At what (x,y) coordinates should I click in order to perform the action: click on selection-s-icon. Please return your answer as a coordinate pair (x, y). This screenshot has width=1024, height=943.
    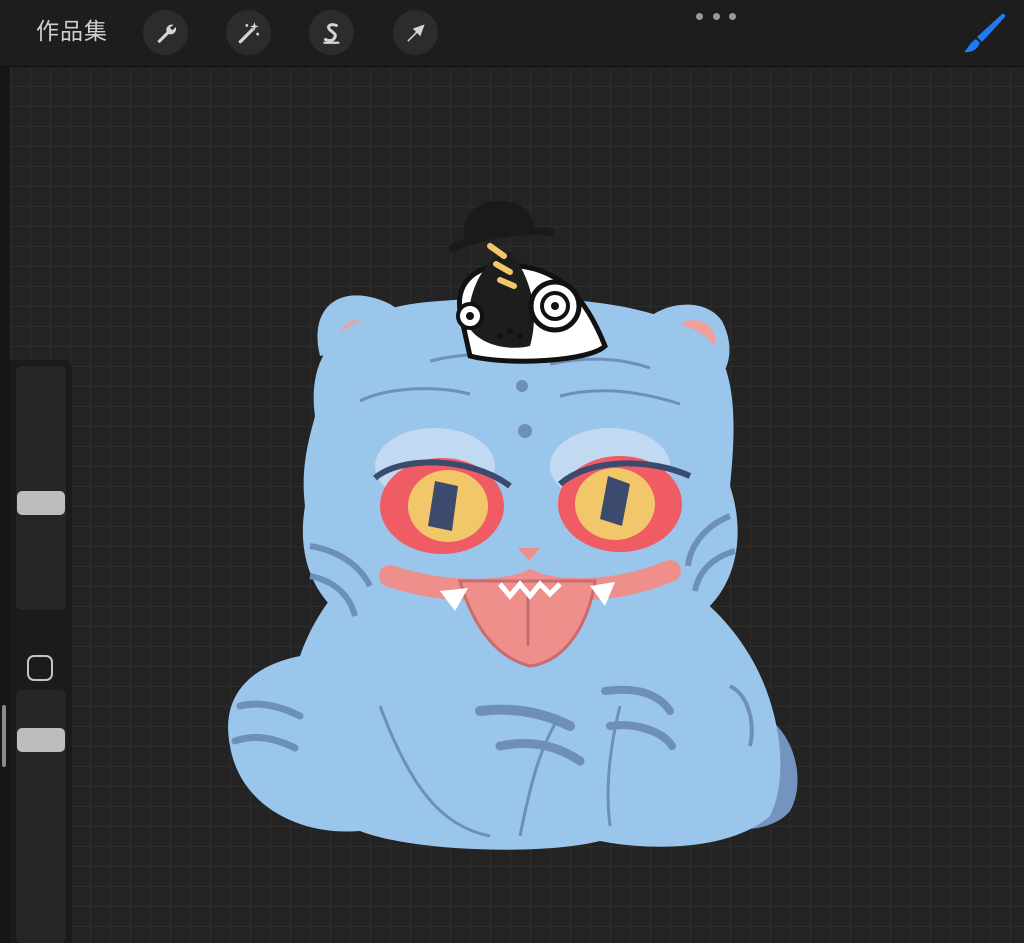
    Looking at the image, I should click on (331, 33).